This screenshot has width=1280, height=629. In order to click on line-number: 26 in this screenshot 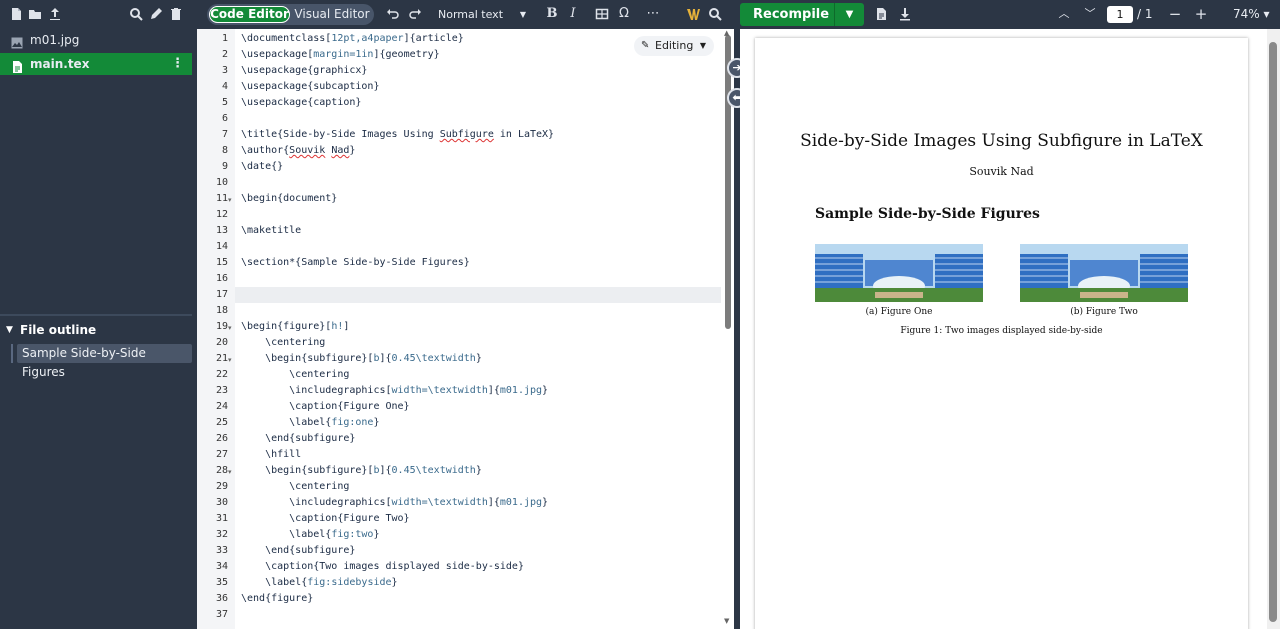, I will do `click(221, 438)`.